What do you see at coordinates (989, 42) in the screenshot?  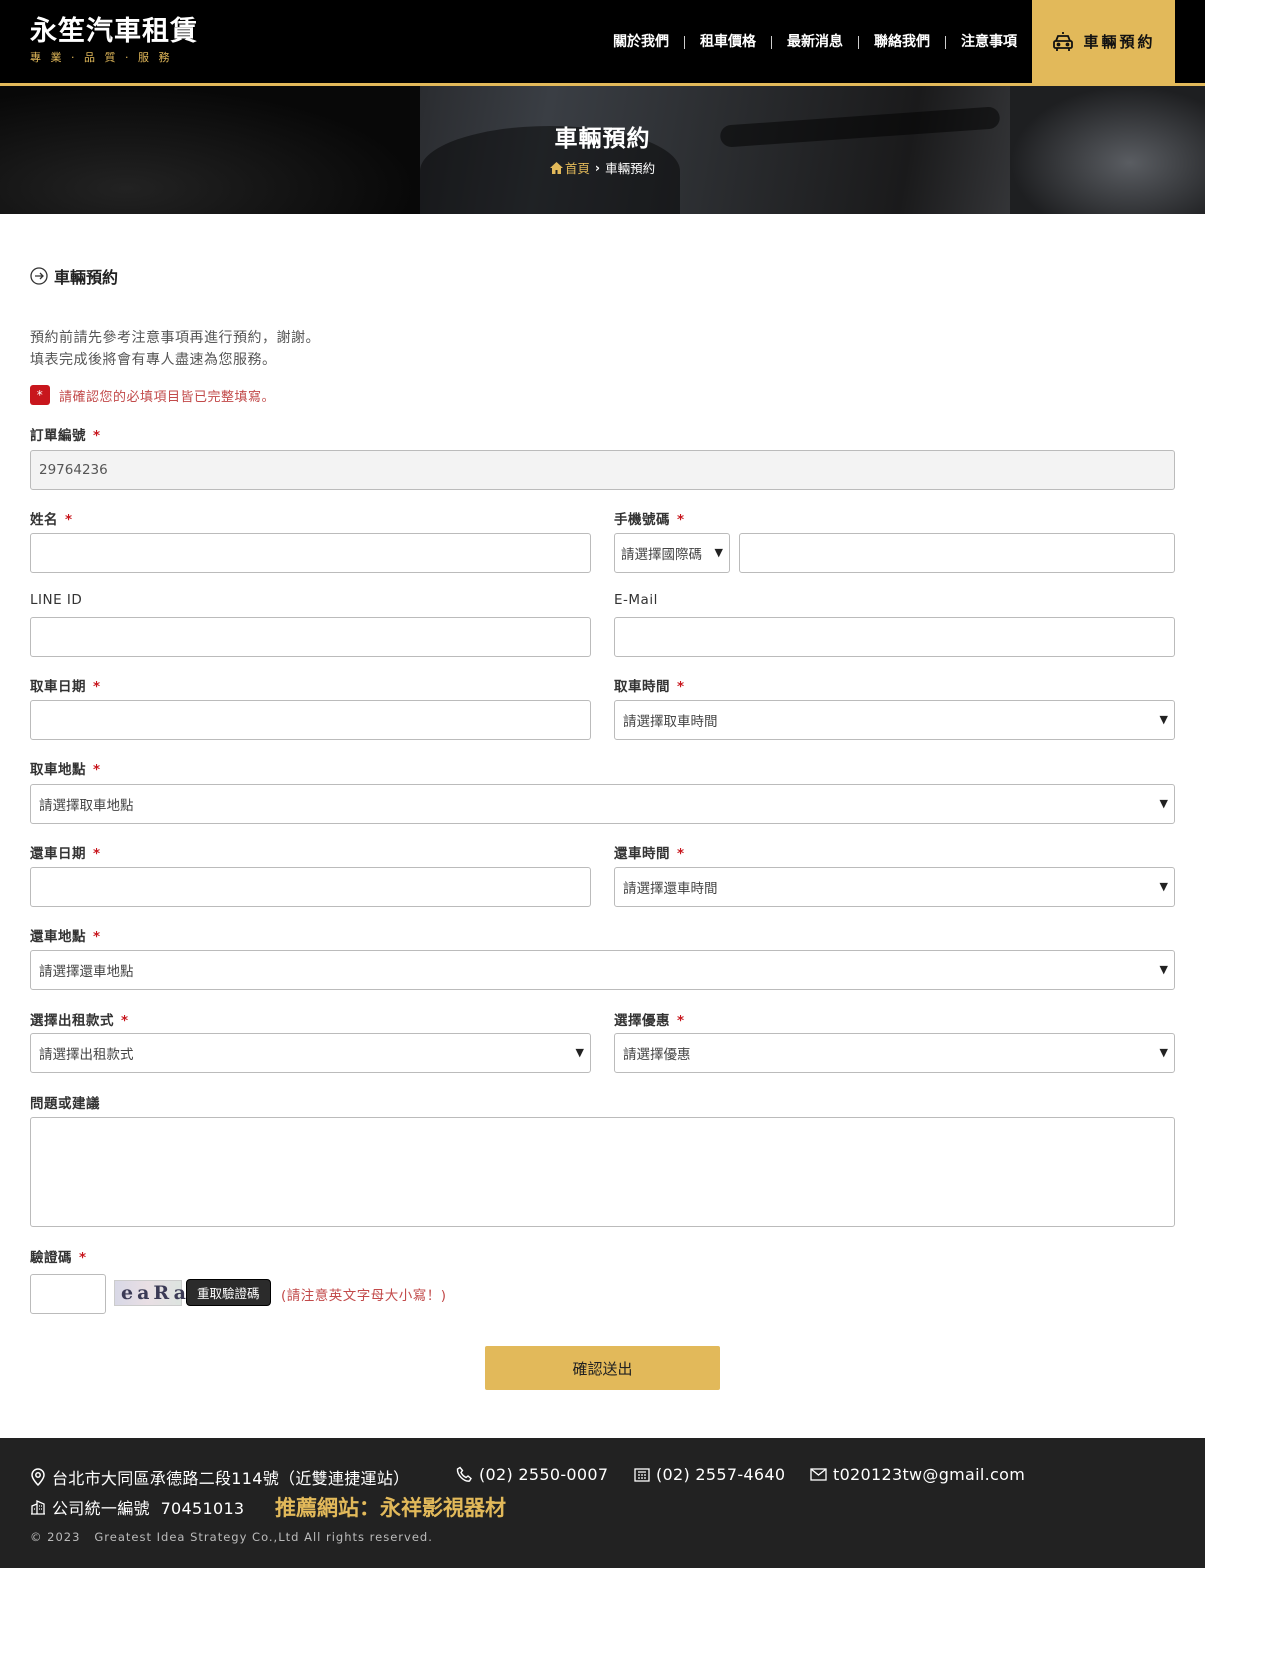 I see `nav-notes: 注意事項` at bounding box center [989, 42].